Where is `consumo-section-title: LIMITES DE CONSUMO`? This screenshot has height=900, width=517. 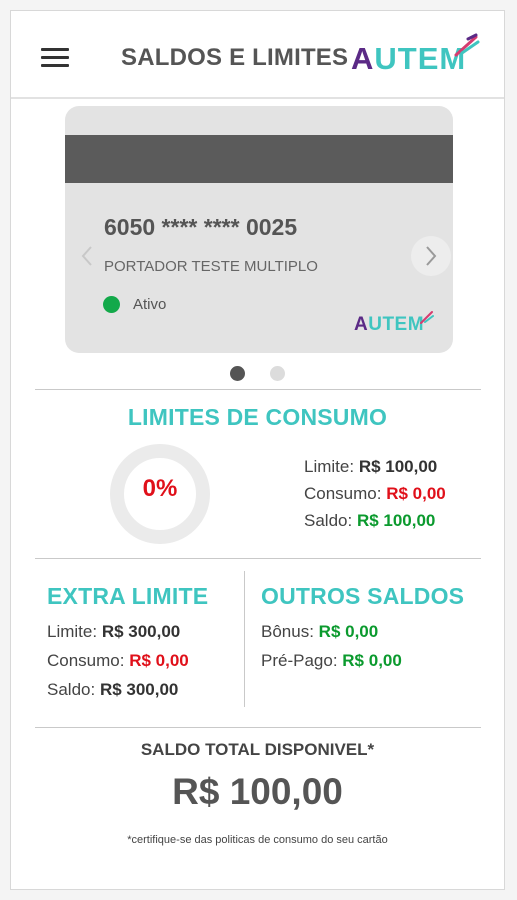
consumo-section-title: LIMITES DE CONSUMO is located at coordinates (257, 417).